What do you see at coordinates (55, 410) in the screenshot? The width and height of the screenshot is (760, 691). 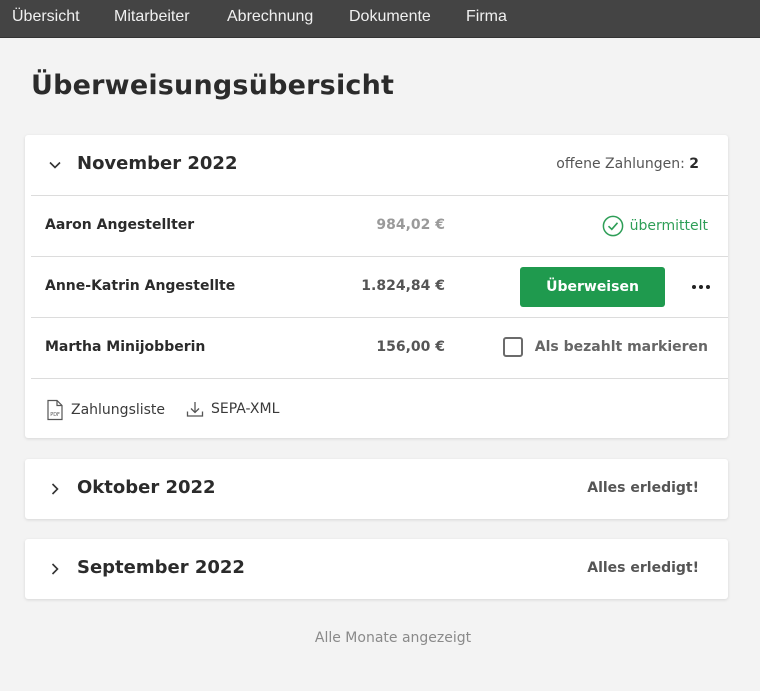 I see `pdf-file-icon: PDF` at bounding box center [55, 410].